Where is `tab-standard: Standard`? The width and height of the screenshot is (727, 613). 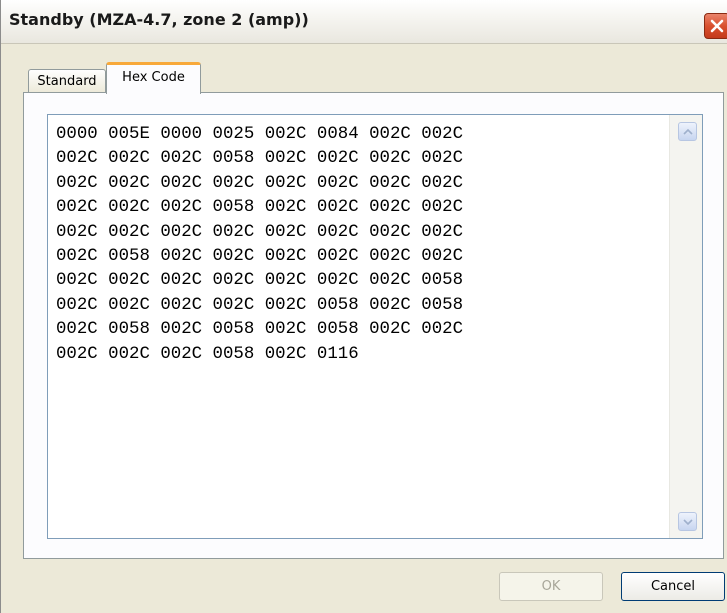 tab-standard: Standard is located at coordinates (67, 81).